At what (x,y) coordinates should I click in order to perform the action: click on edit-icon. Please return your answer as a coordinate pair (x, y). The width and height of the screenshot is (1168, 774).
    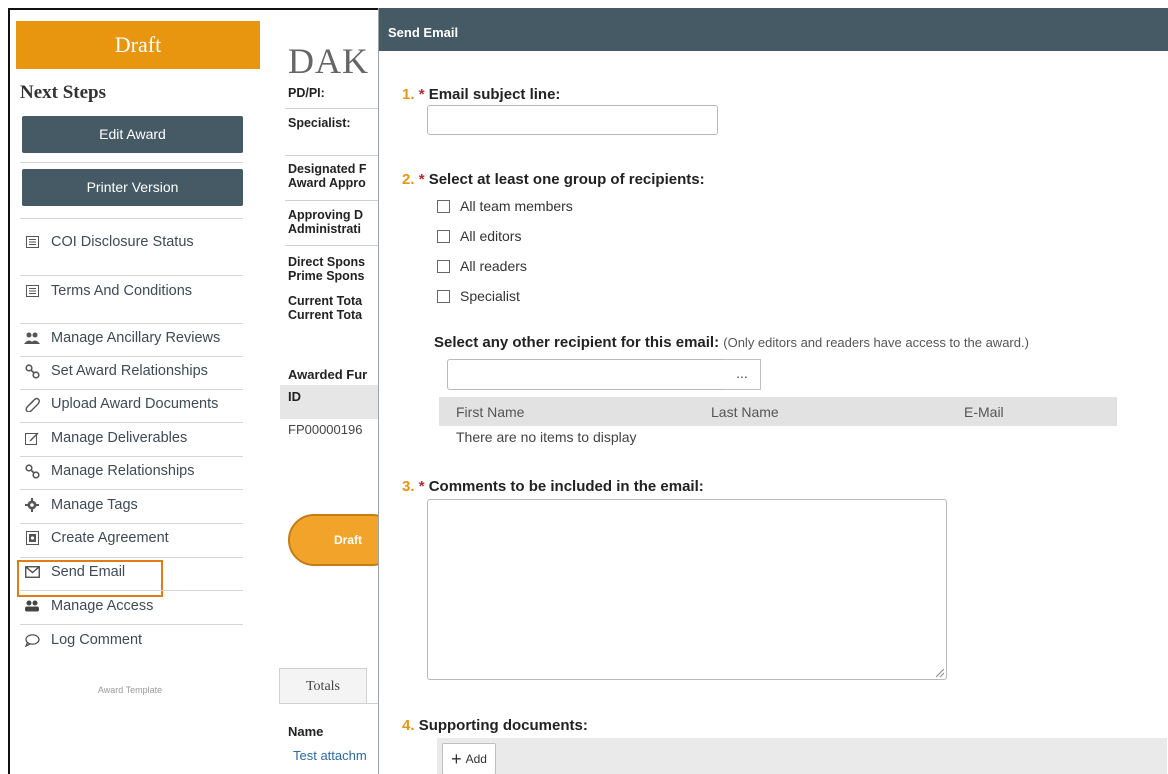
    Looking at the image, I should click on (32, 438).